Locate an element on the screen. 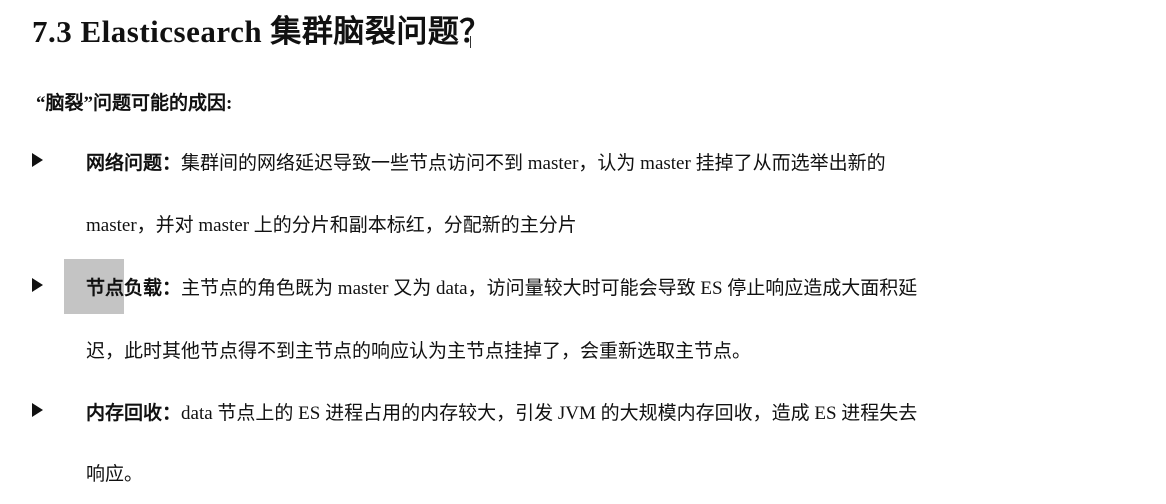 This screenshot has height=504, width=1166. highlighted-term: 节点 is located at coordinates (94, 286).